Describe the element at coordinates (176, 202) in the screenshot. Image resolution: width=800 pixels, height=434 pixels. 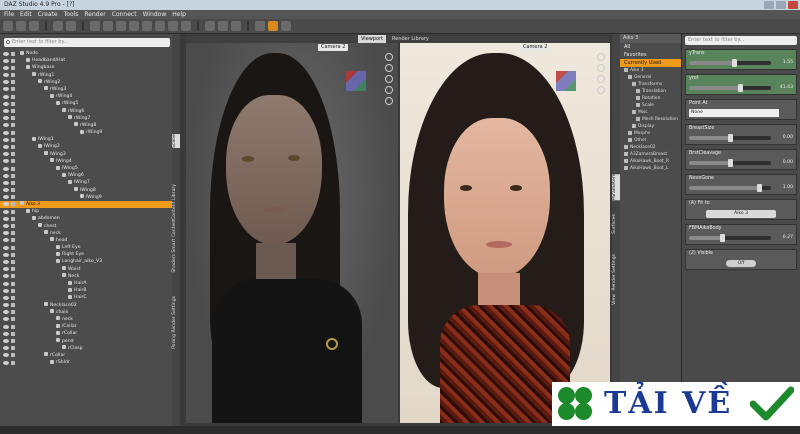
I see `tab-content-library: Content Library` at that location.